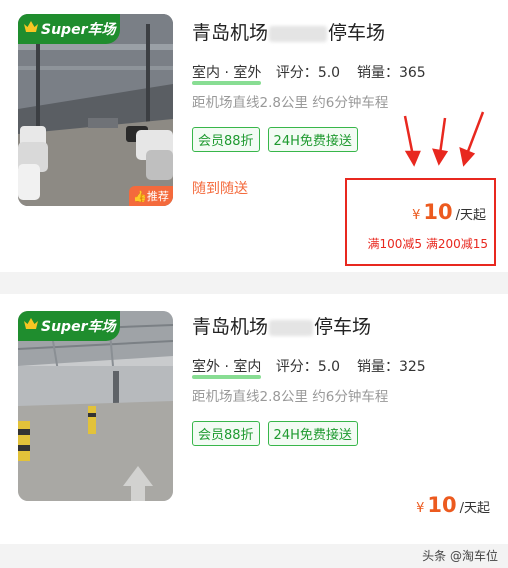 Image resolution: width=508 pixels, height=568 pixels. What do you see at coordinates (95, 110) in the screenshot?
I see `parking-lot-photo: Super车场 👍 推荐` at bounding box center [95, 110].